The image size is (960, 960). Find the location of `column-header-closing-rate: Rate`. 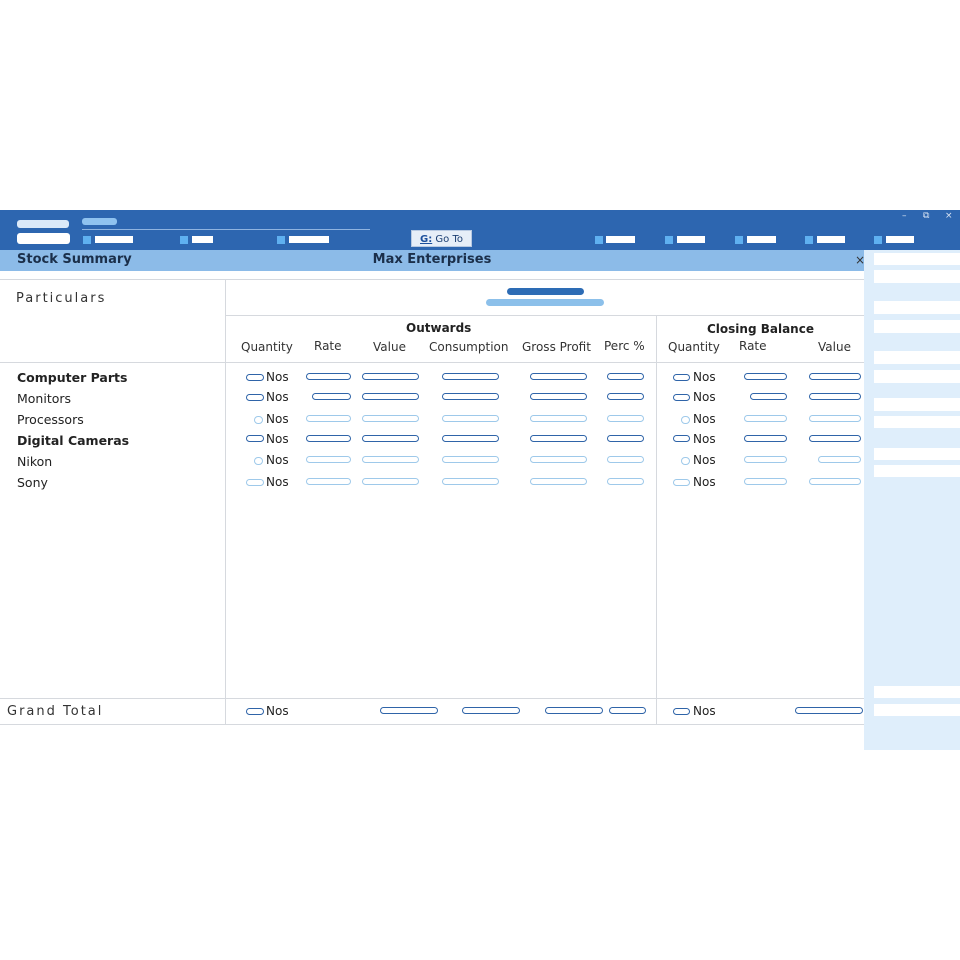

column-header-closing-rate: Rate is located at coordinates (753, 346).